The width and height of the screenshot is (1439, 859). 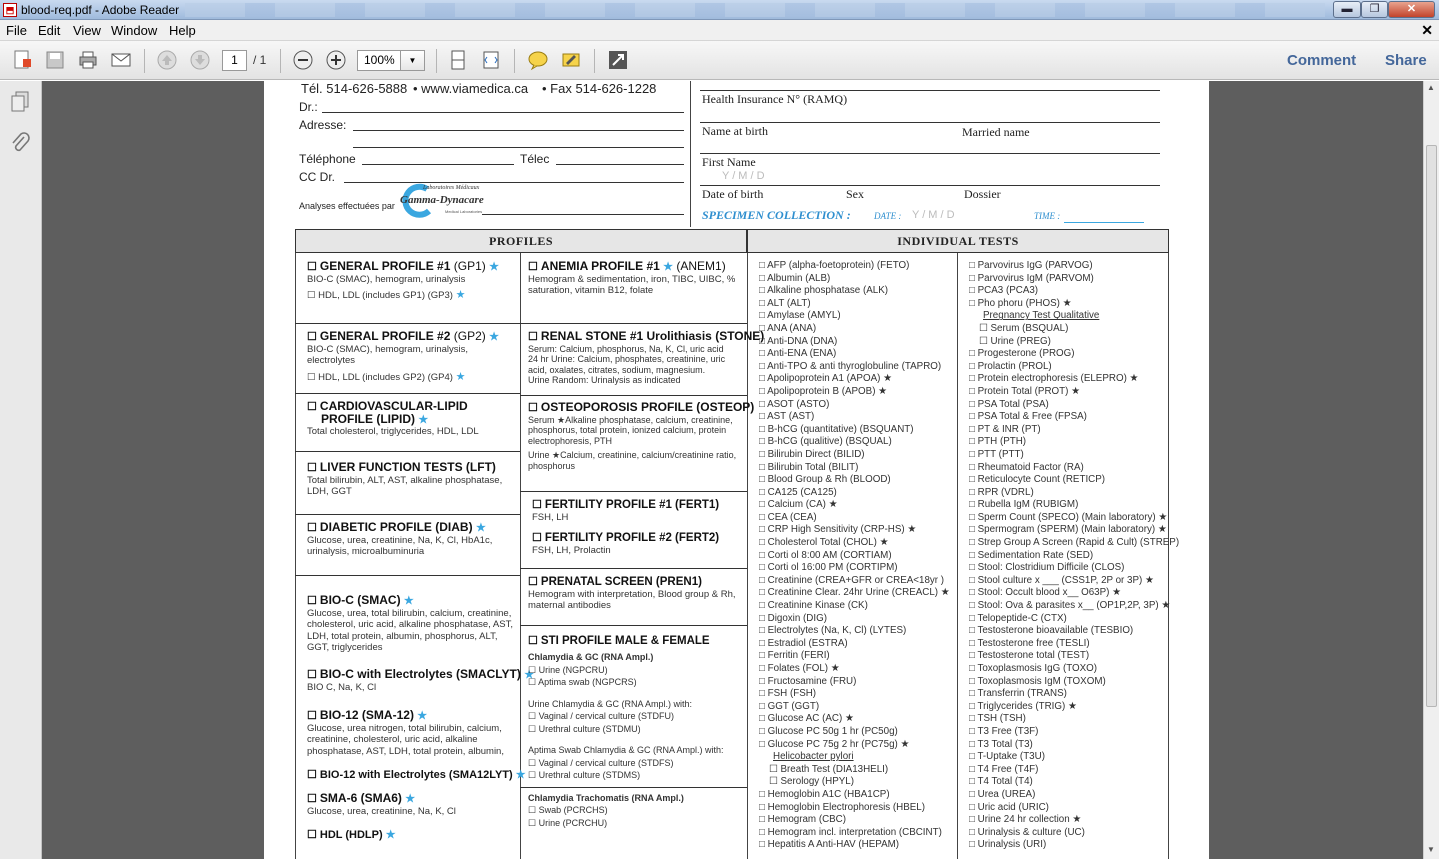 I want to click on scroll-up-icon: ▲, so click(x=1431, y=87).